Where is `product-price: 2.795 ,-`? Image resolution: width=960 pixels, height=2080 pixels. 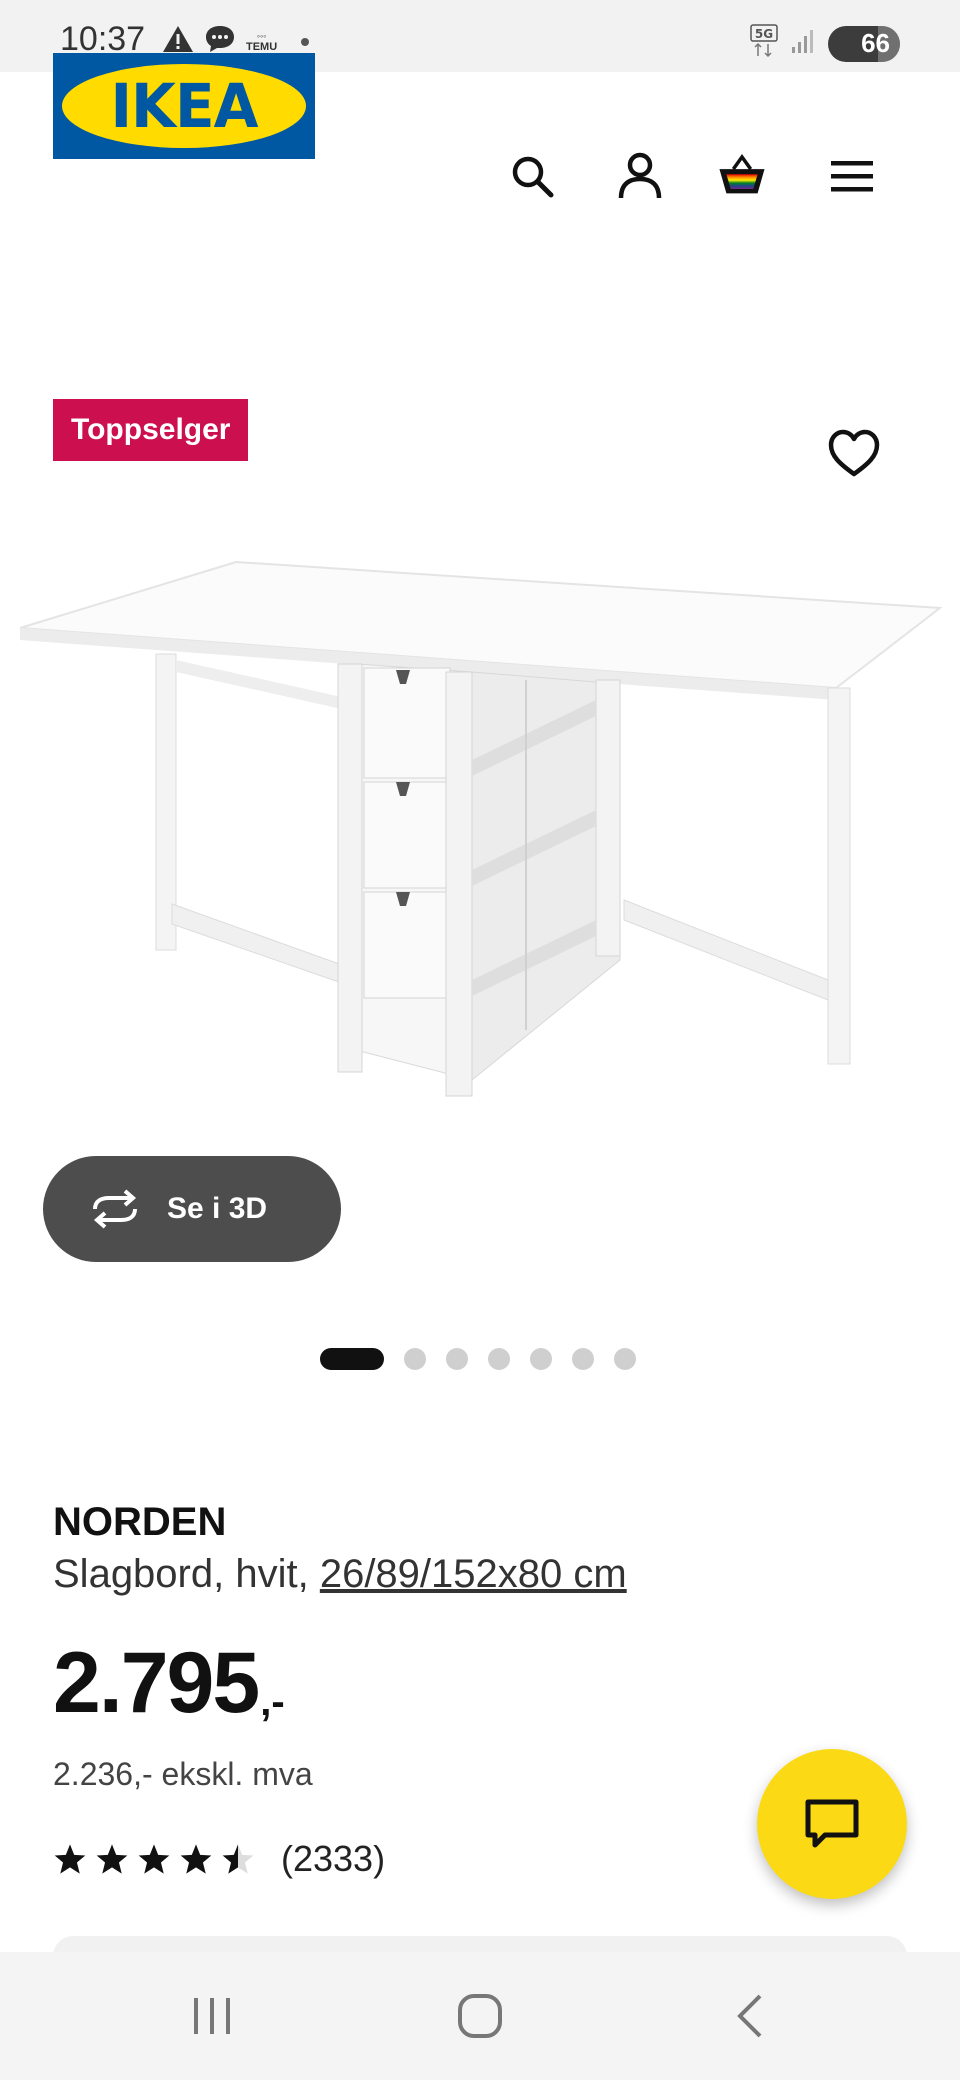 product-price: 2.795 ,- is located at coordinates (169, 1683).